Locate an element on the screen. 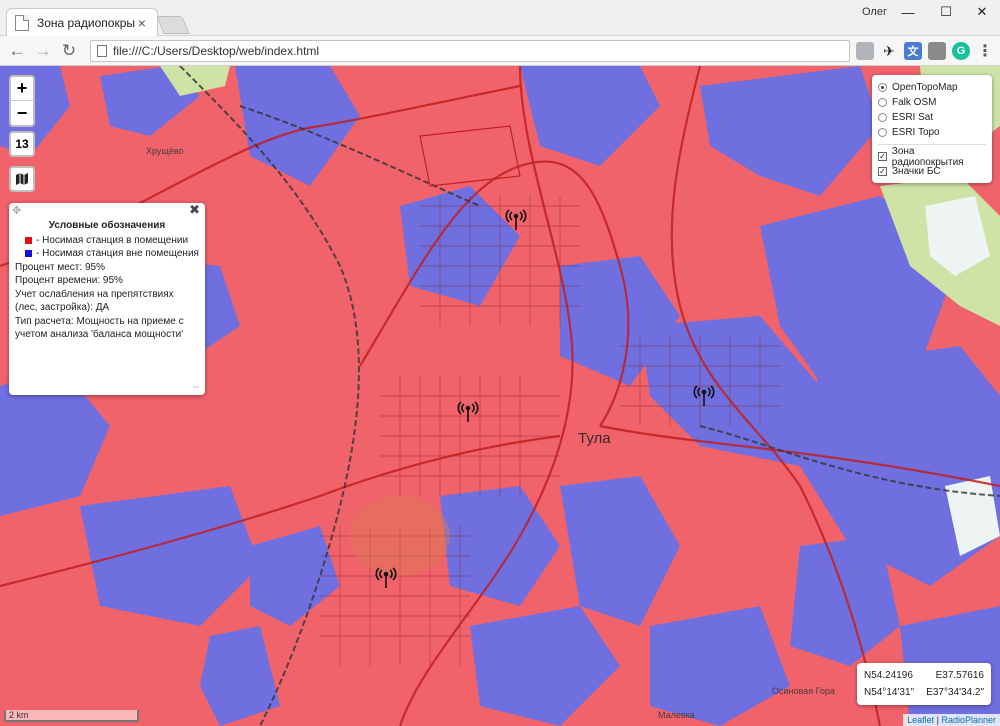  attribution: Leaflet | RadioPlanner is located at coordinates (951, 720).